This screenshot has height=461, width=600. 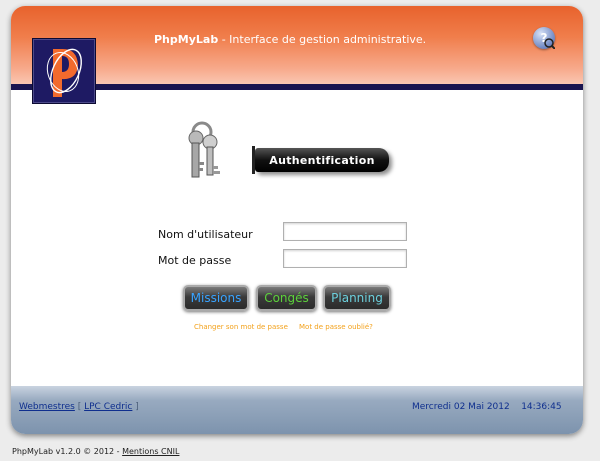 What do you see at coordinates (345, 258) in the screenshot?
I see `password-input` at bounding box center [345, 258].